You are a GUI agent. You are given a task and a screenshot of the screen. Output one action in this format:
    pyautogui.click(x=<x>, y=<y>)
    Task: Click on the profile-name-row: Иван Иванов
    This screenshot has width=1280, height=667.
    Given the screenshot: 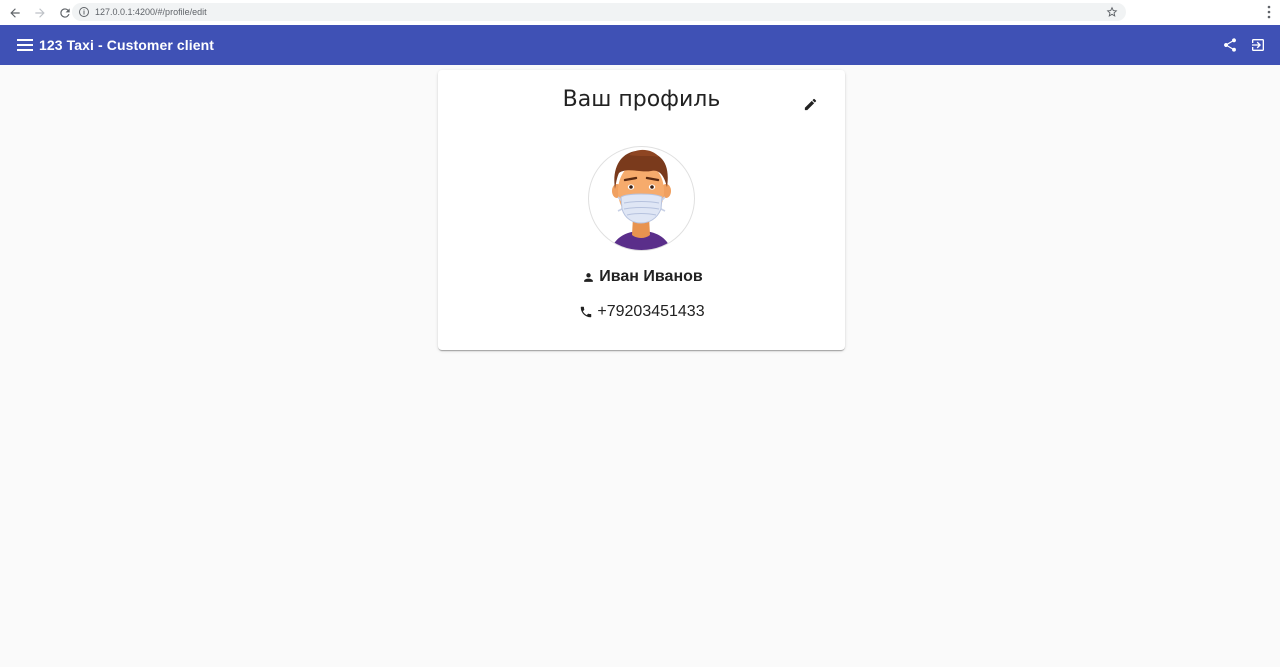 What is the action you would take?
    pyautogui.click(x=641, y=277)
    